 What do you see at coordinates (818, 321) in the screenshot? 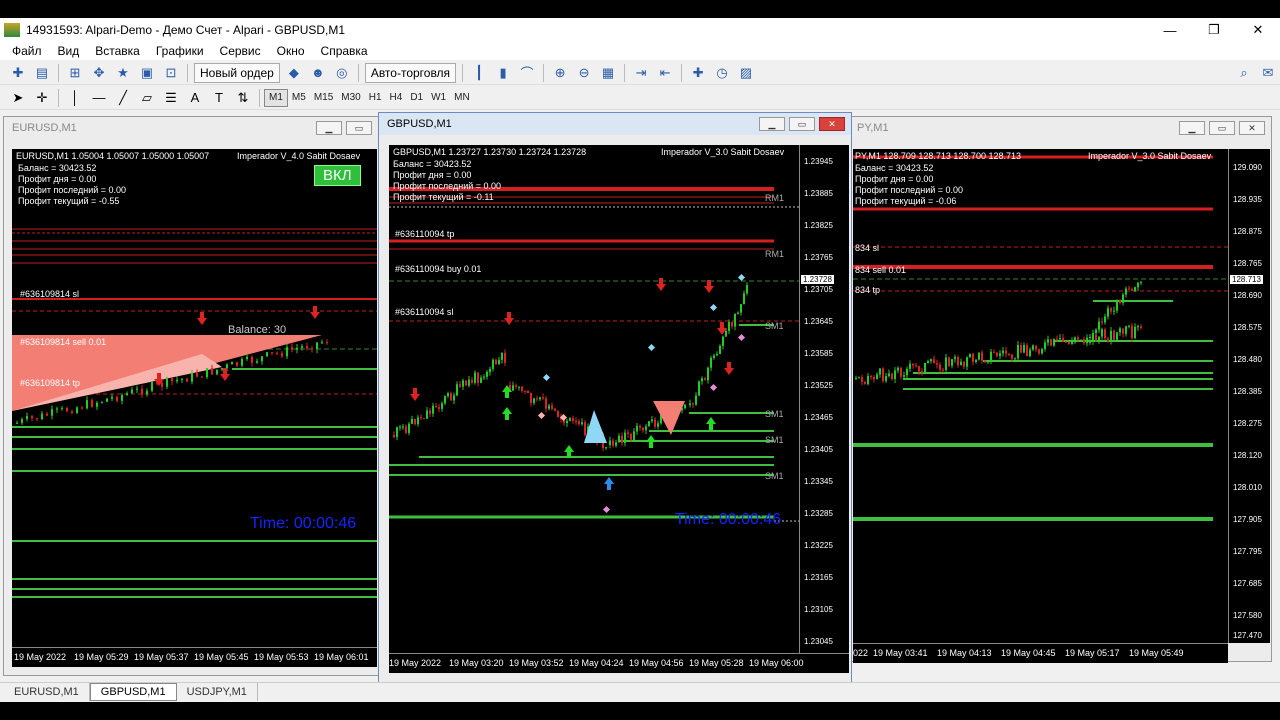
I see `price-label: 1.23645` at bounding box center [818, 321].